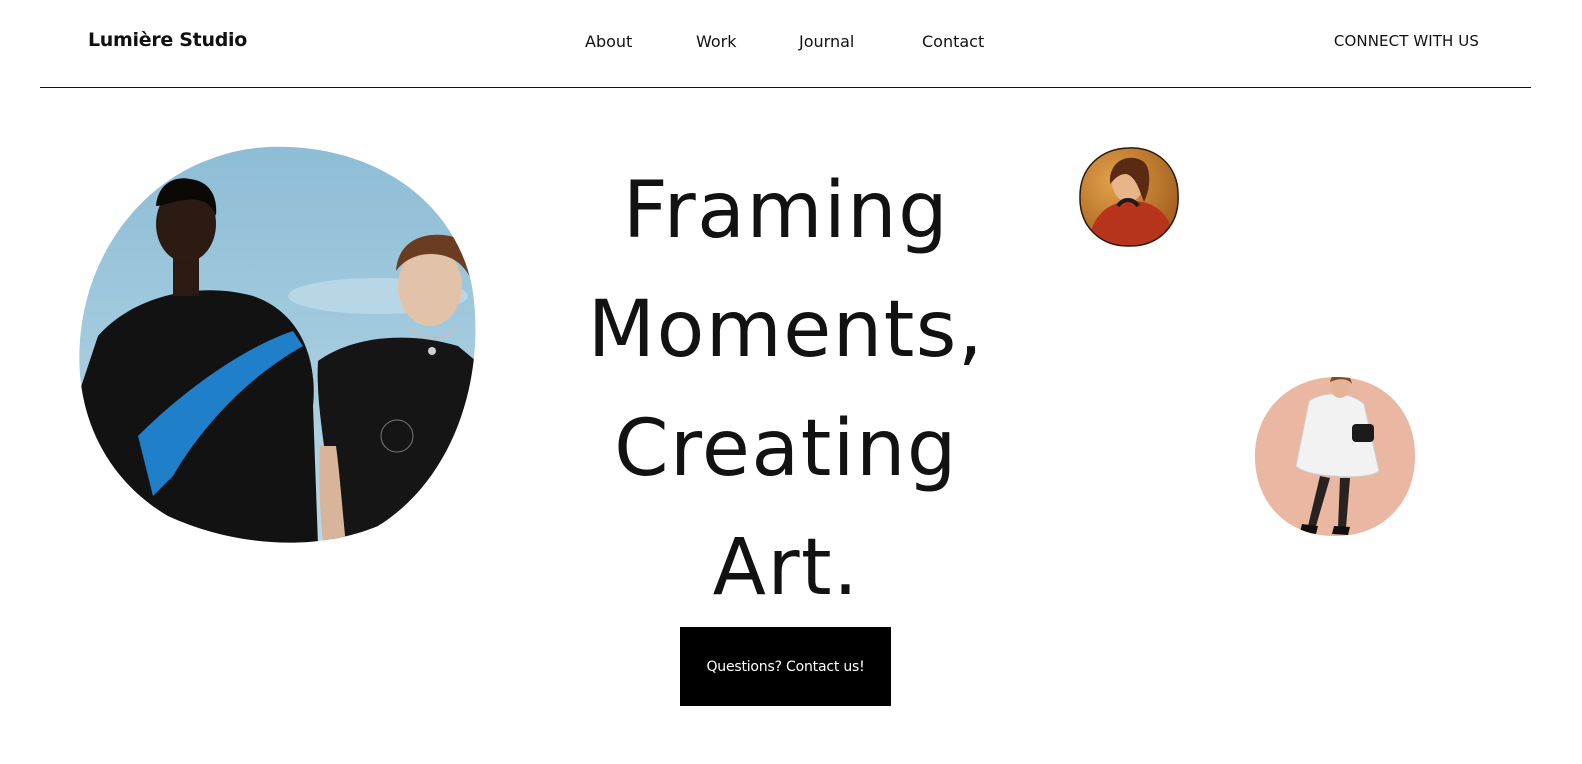  I want to click on nav-link-journal: Journal, so click(826, 41).